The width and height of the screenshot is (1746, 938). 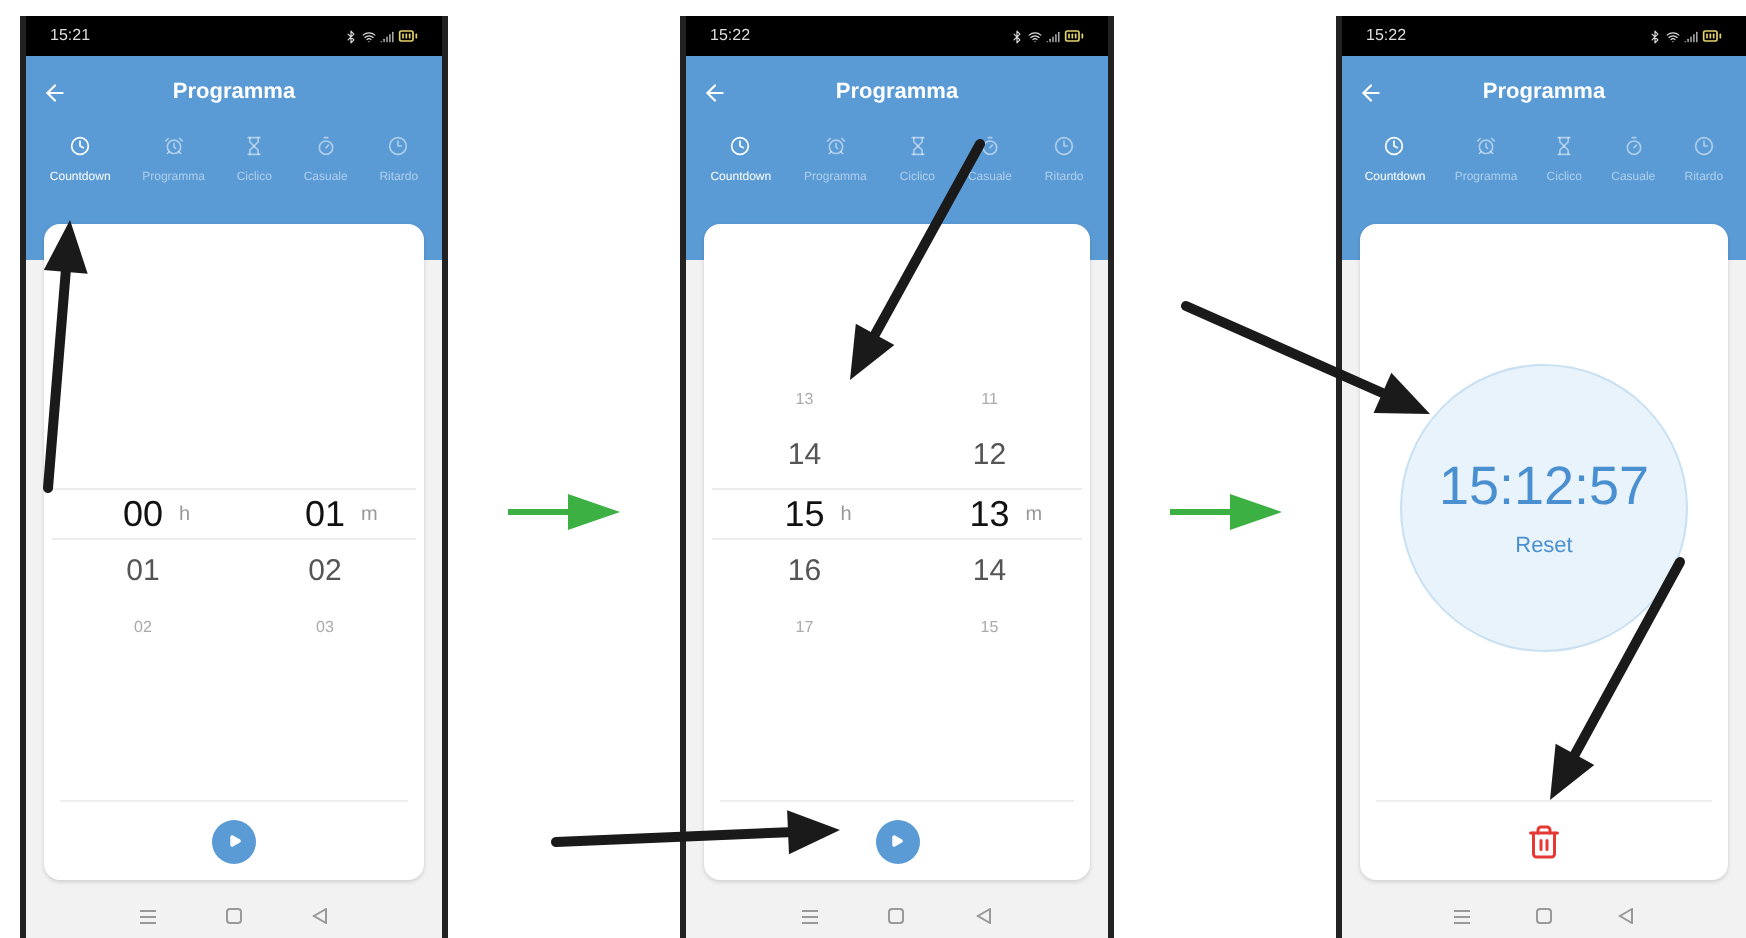 I want to click on picker-selected-value: 15, so click(x=804, y=514).